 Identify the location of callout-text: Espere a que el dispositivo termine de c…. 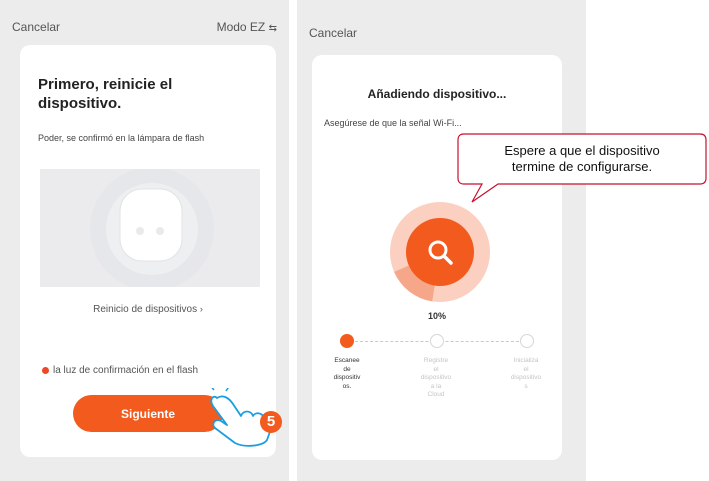
(582, 159).